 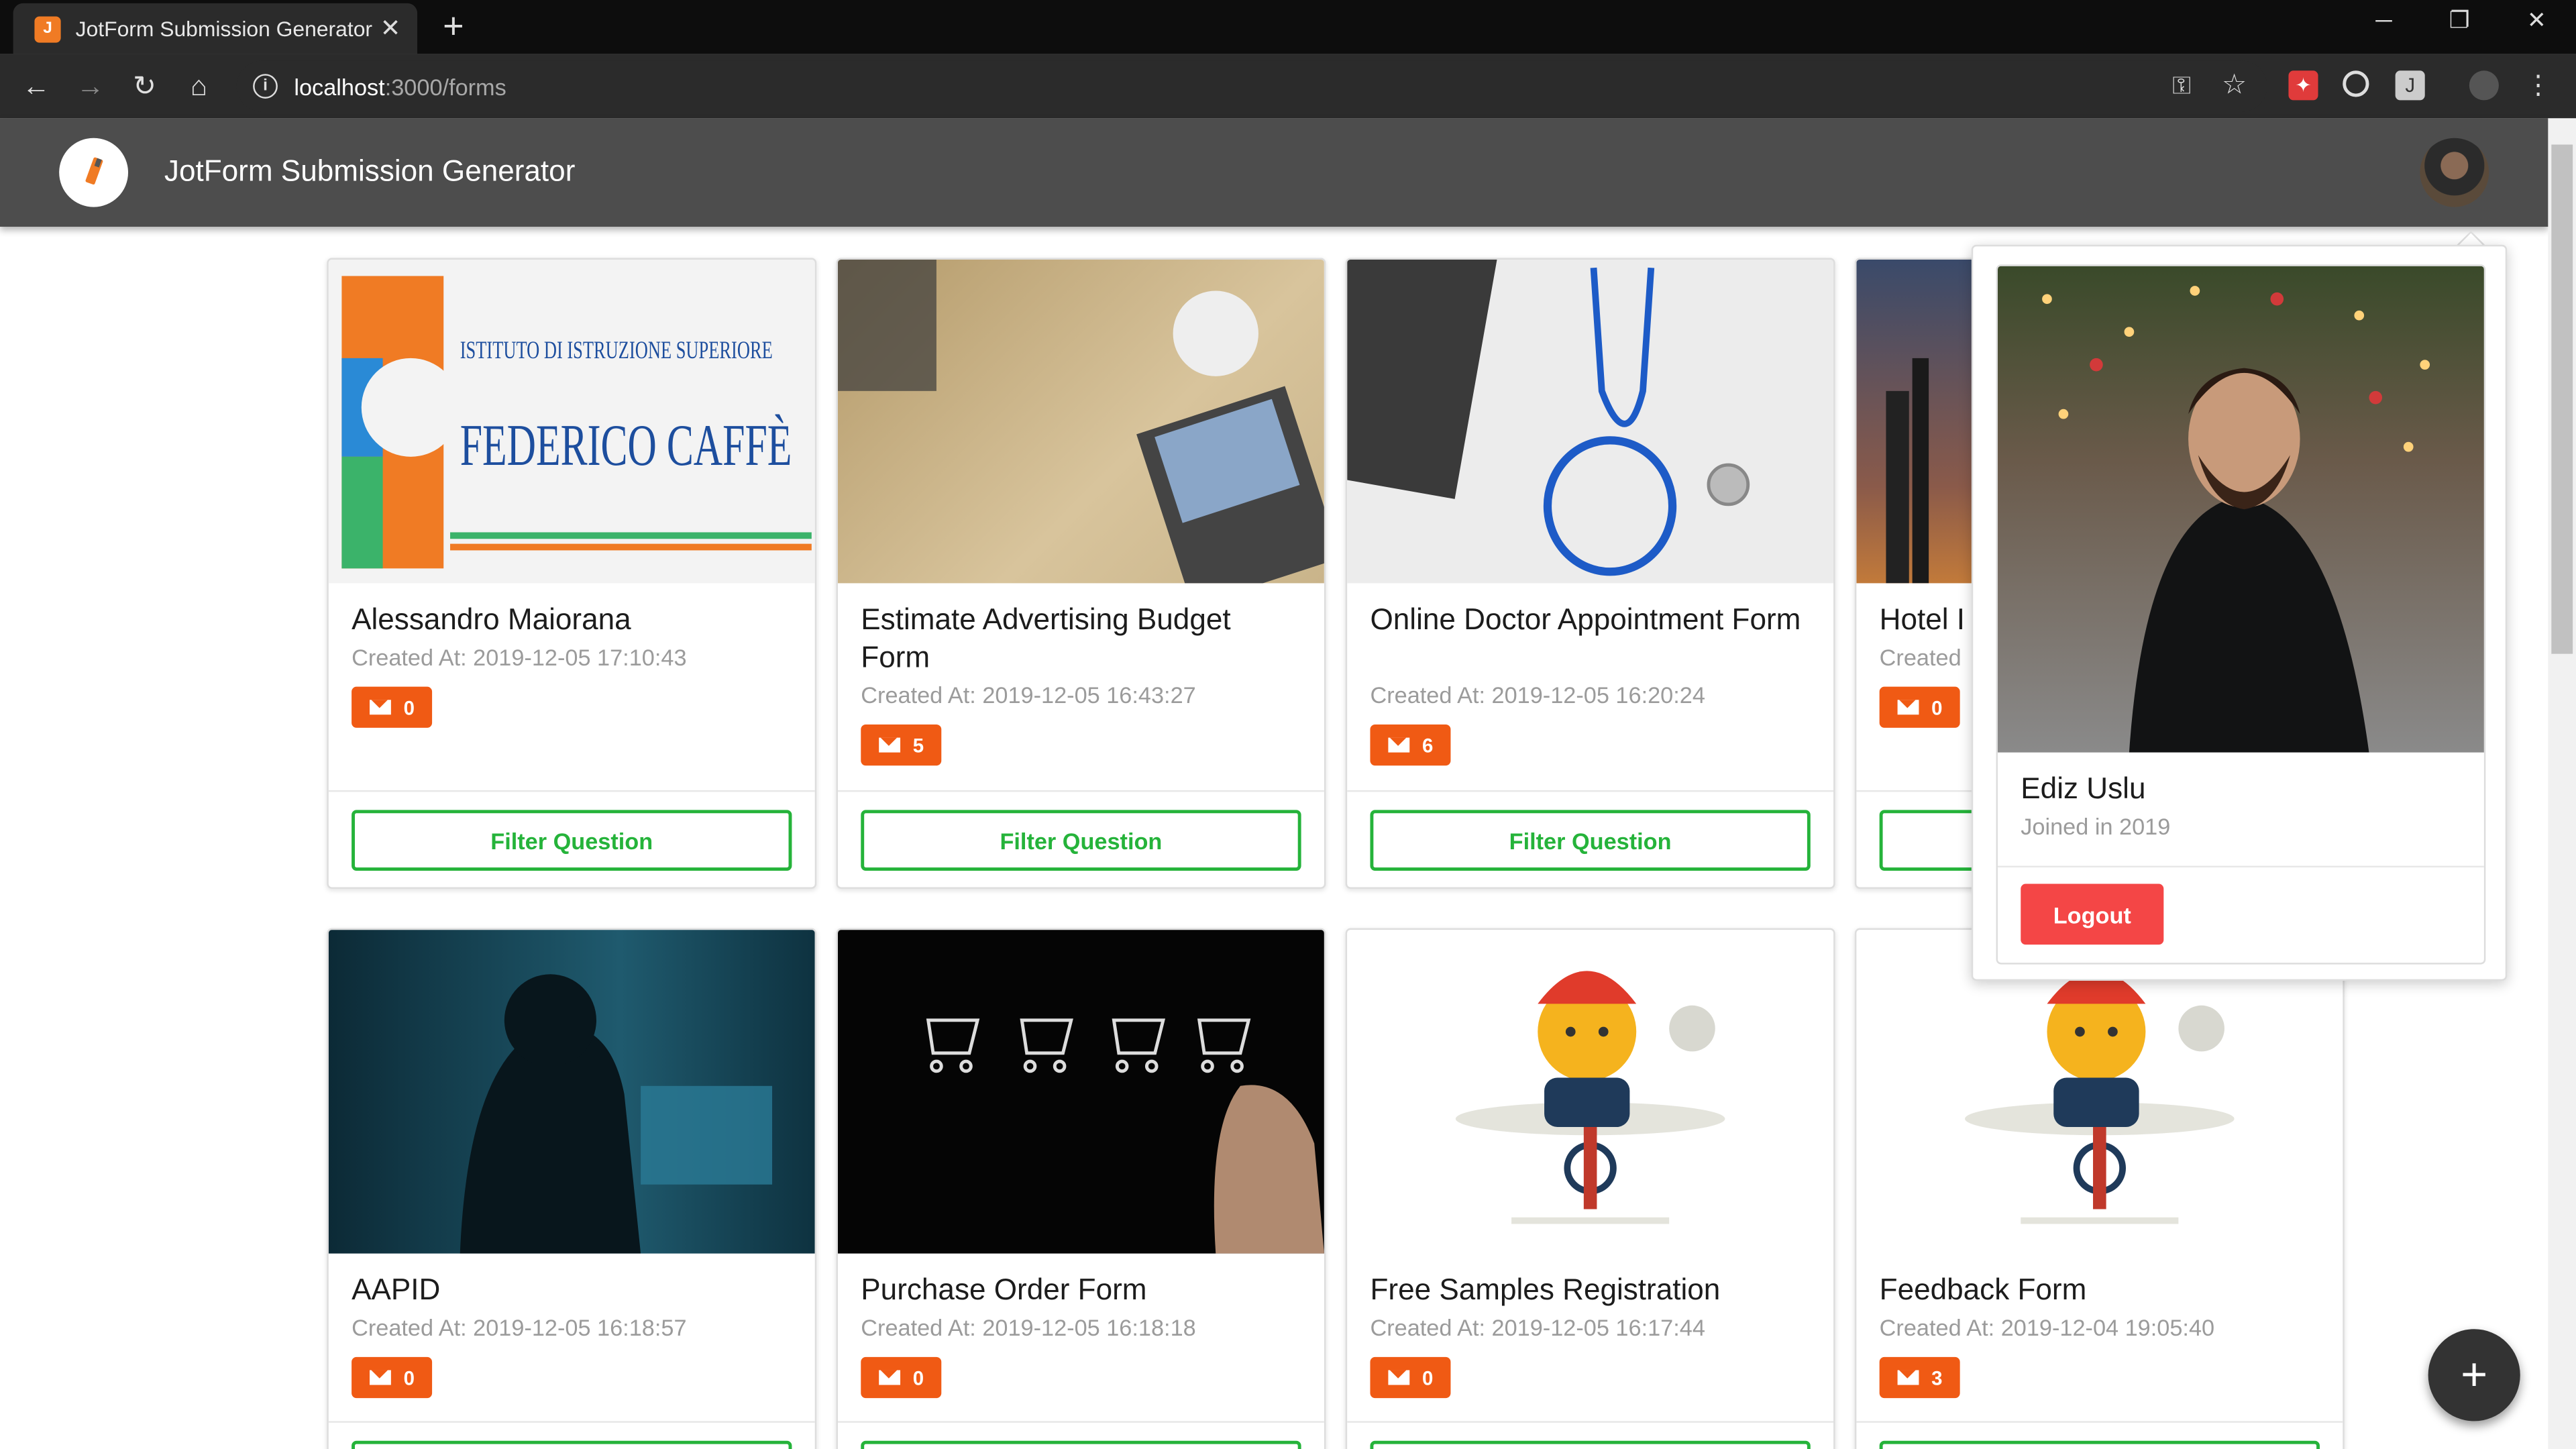 I want to click on profile-name: Ediz Uslu, so click(x=2083, y=789).